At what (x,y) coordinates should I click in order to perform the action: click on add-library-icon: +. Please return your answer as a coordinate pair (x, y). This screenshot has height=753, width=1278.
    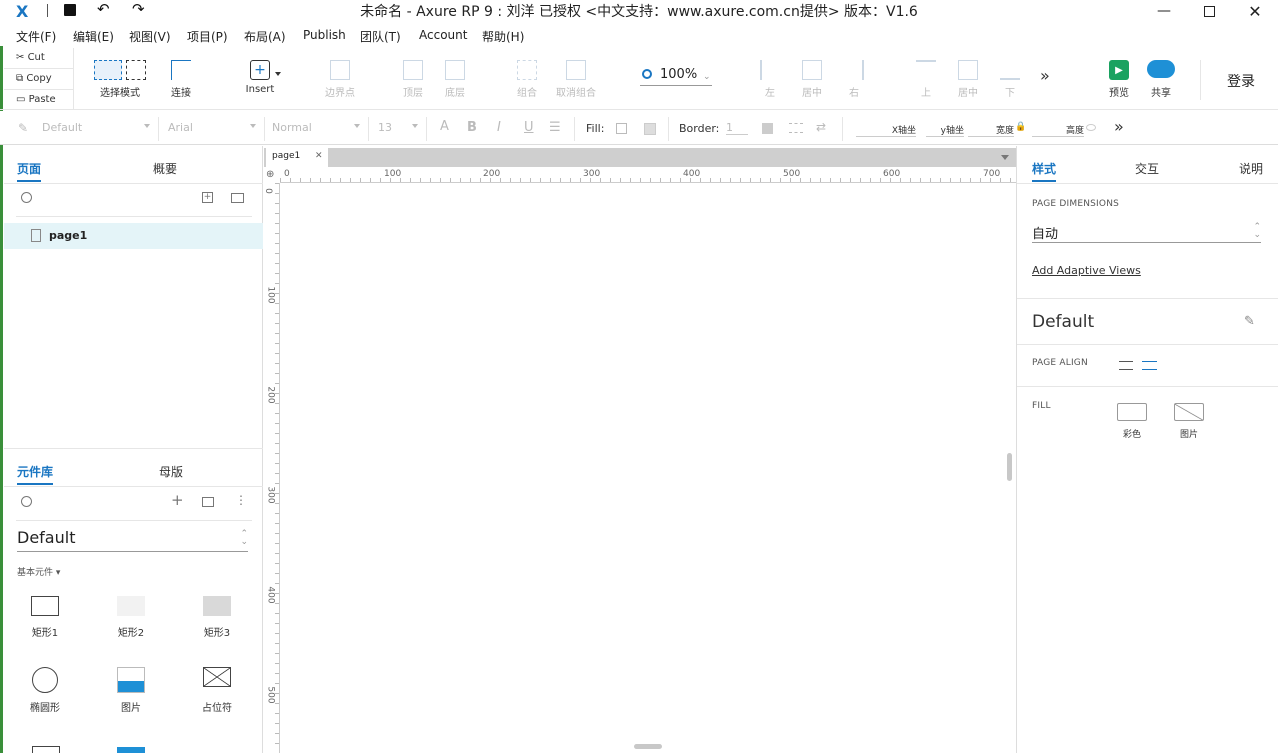
    Looking at the image, I should click on (177, 500).